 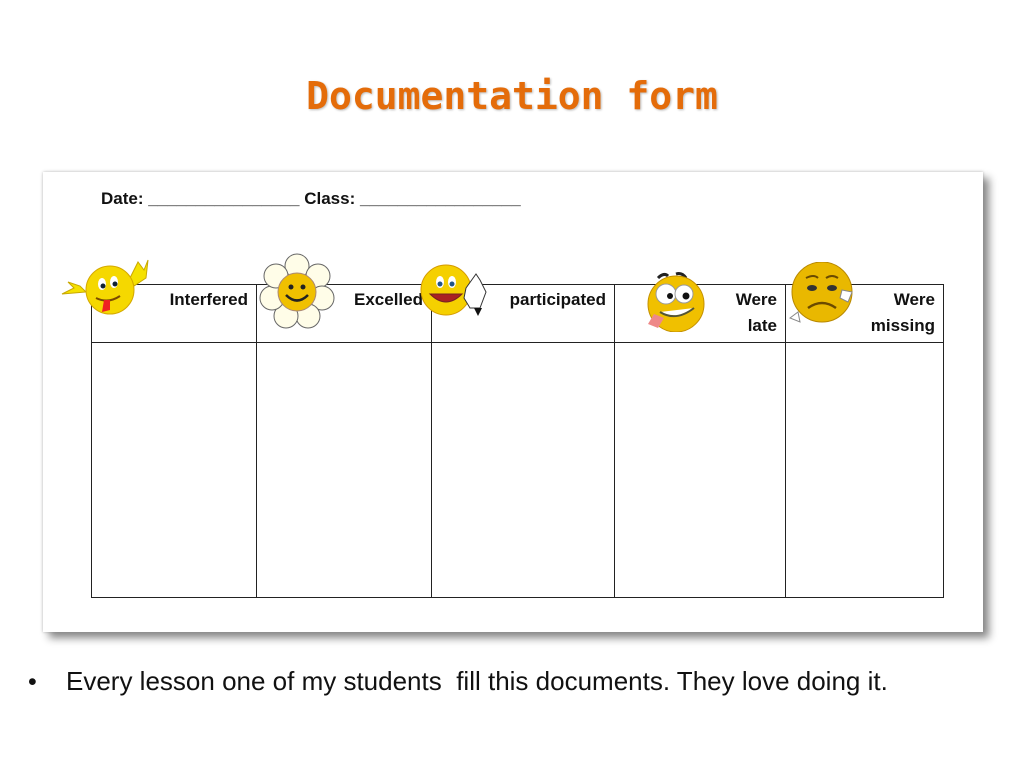 I want to click on header-label: missing, so click(x=902, y=325).